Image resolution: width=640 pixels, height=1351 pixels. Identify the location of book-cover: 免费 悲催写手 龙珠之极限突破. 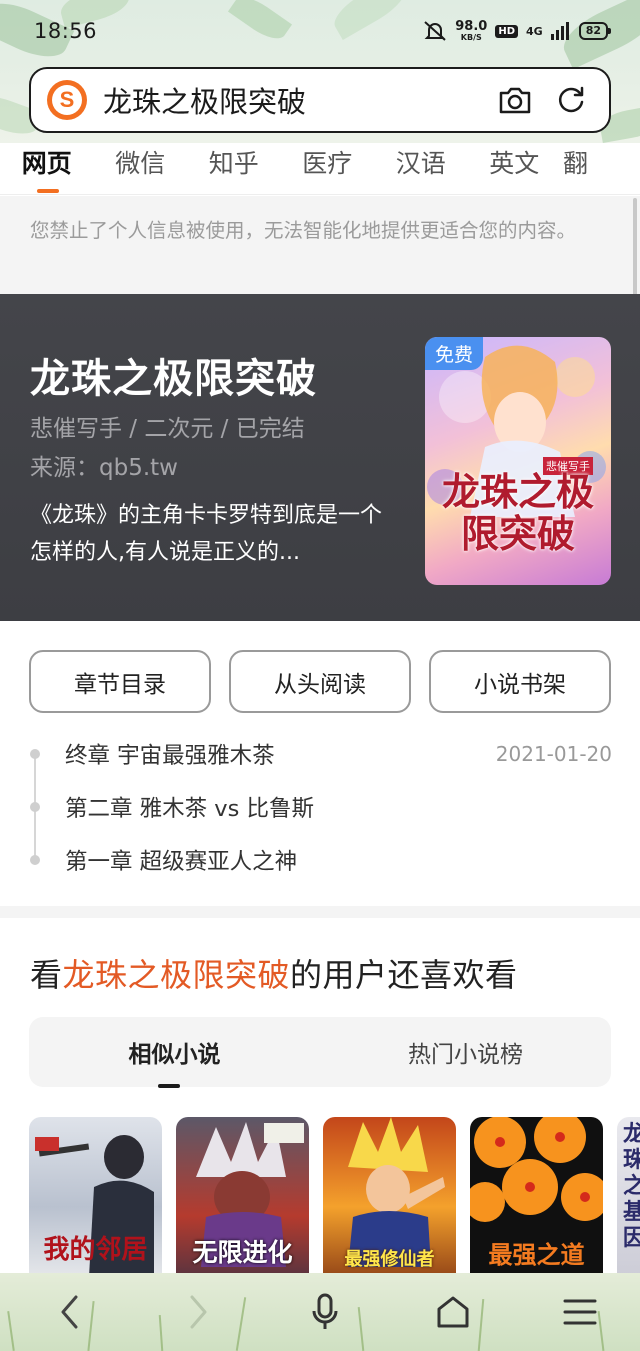
(518, 461).